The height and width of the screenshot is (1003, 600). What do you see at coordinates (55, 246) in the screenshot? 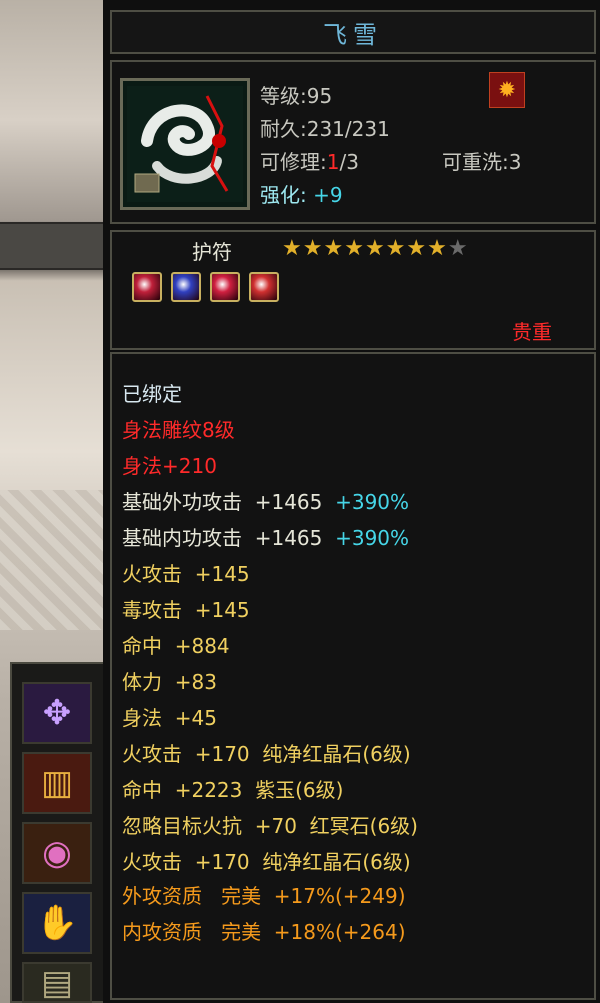
I see `background-beam` at bounding box center [55, 246].